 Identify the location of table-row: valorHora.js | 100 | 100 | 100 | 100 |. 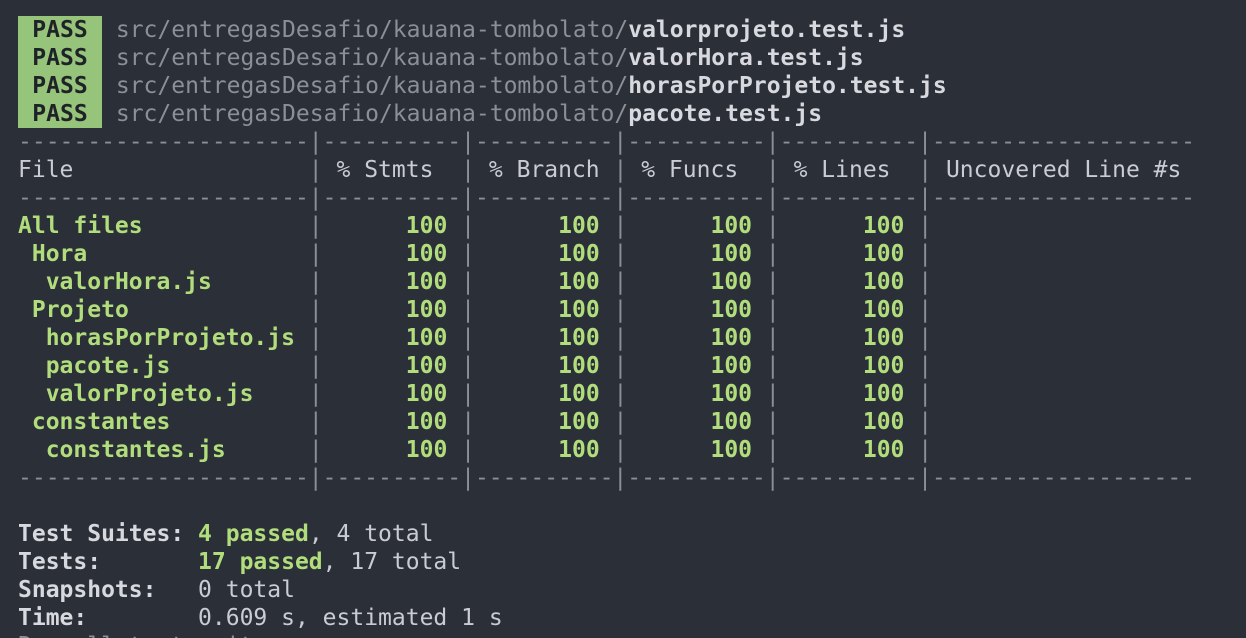
(475, 282).